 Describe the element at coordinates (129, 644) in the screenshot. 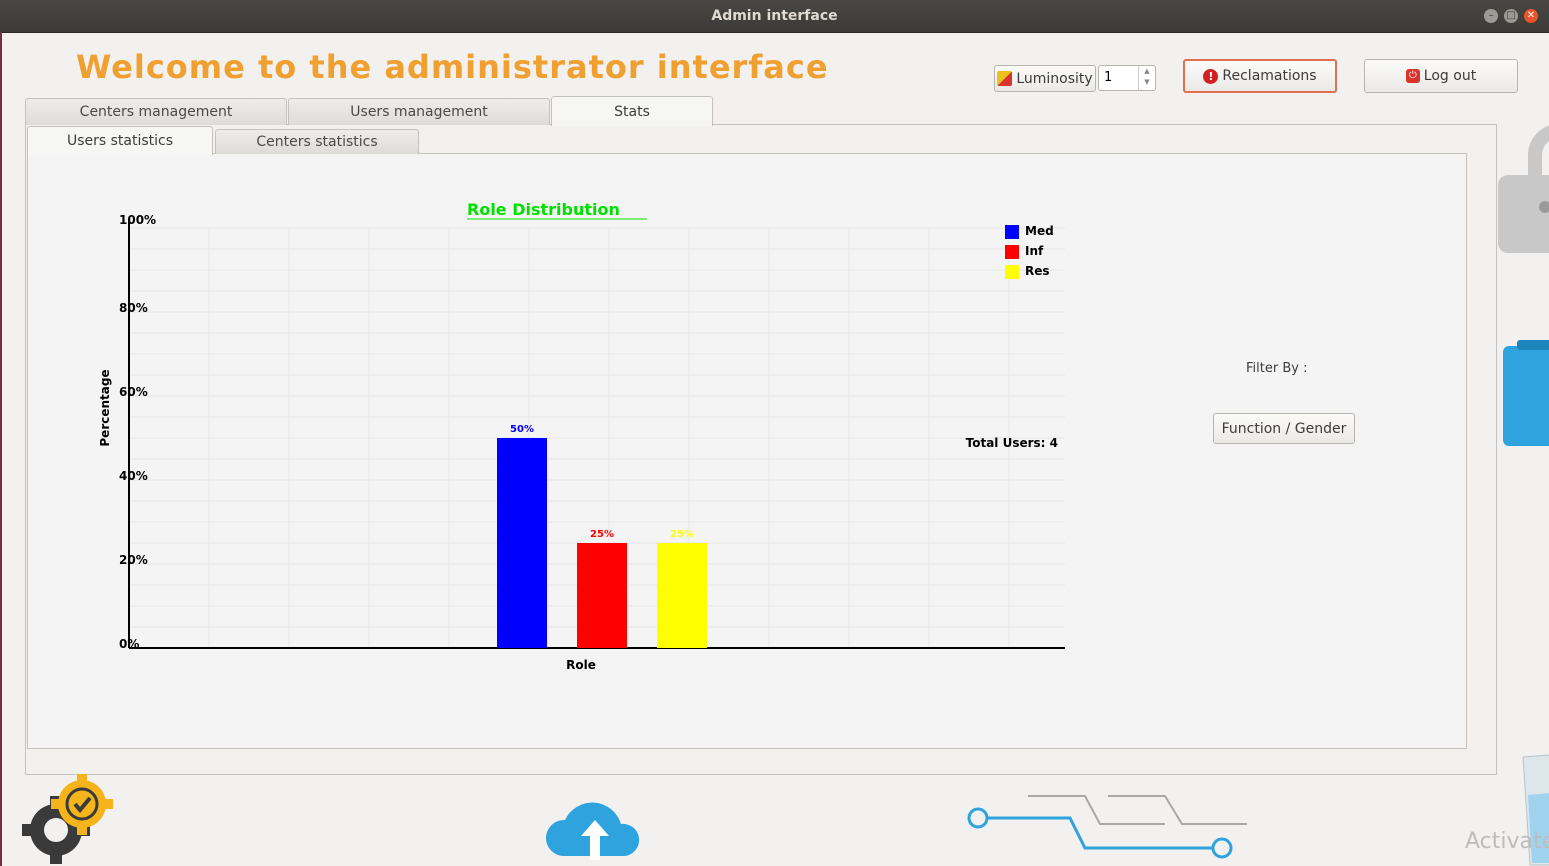

I see `y-tick-label: 0%` at that location.